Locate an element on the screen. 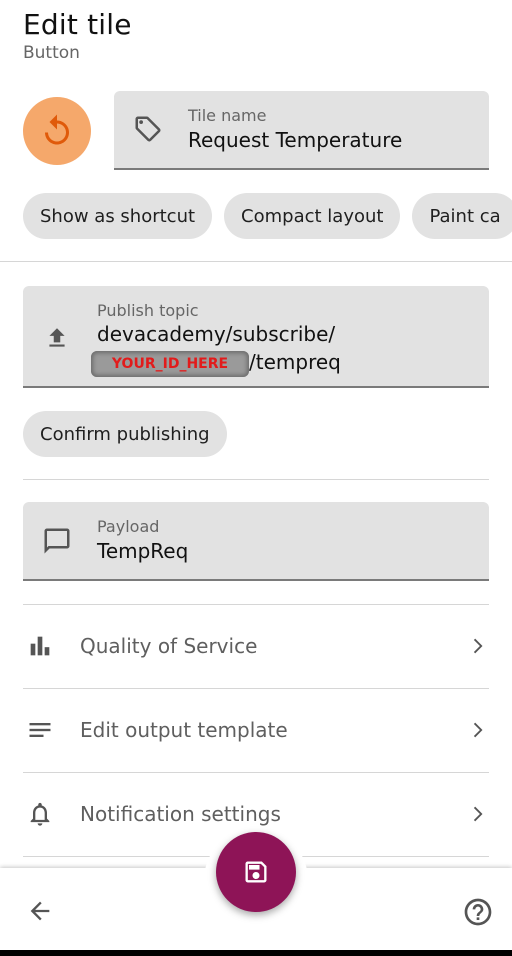 Image resolution: width=512 pixels, height=956 pixels. chip-paint: Paint ca is located at coordinates (462, 216).